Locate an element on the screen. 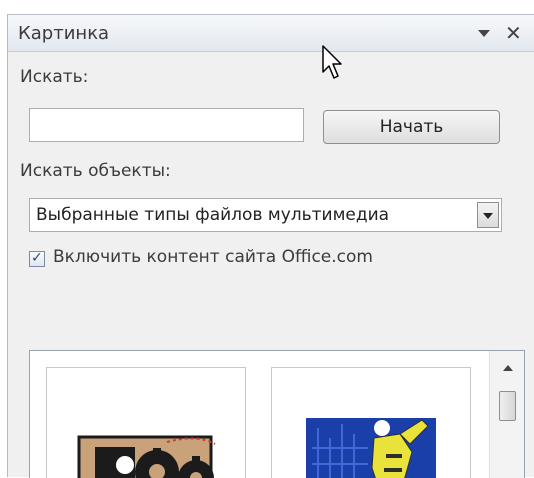  media-type-select: Выбранные типы файлов мультимедиа is located at coordinates (265, 215).